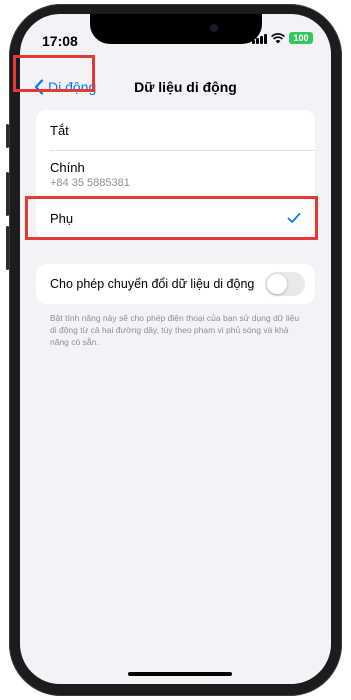  Describe the element at coordinates (171, 218) in the screenshot. I see `secondary-option-highlight` at that location.